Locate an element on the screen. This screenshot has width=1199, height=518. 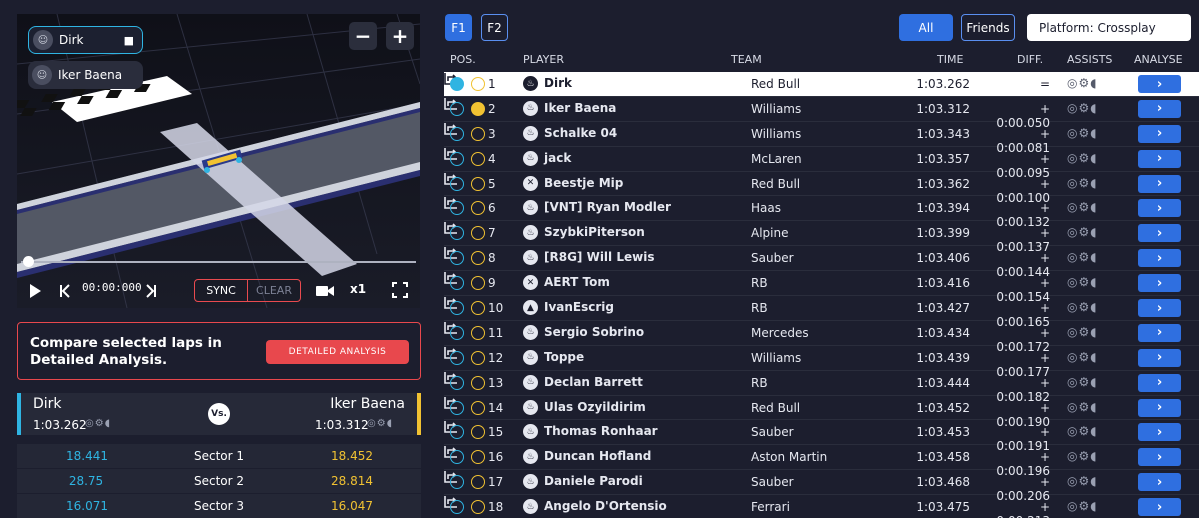
timeline-track is located at coordinates (218, 262).